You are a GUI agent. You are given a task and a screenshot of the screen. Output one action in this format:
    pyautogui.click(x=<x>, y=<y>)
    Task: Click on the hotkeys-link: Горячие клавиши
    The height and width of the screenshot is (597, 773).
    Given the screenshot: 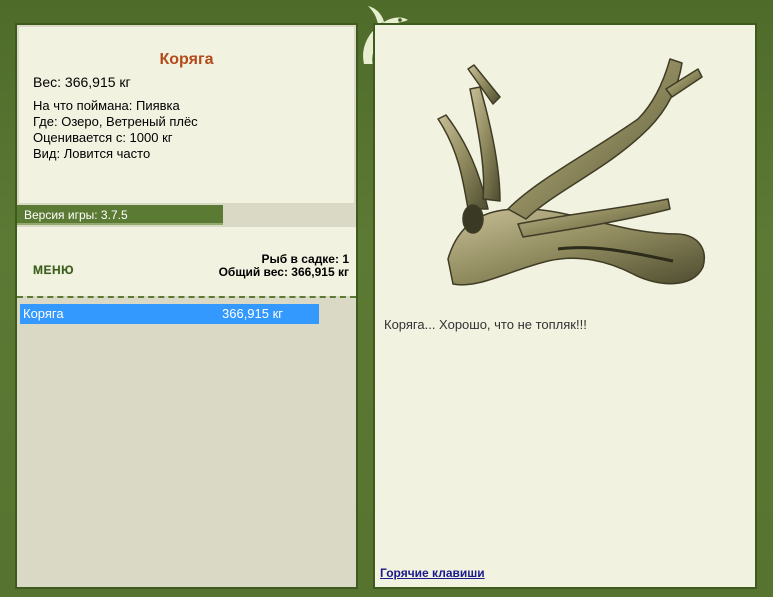 What is the action you would take?
    pyautogui.click(x=432, y=573)
    